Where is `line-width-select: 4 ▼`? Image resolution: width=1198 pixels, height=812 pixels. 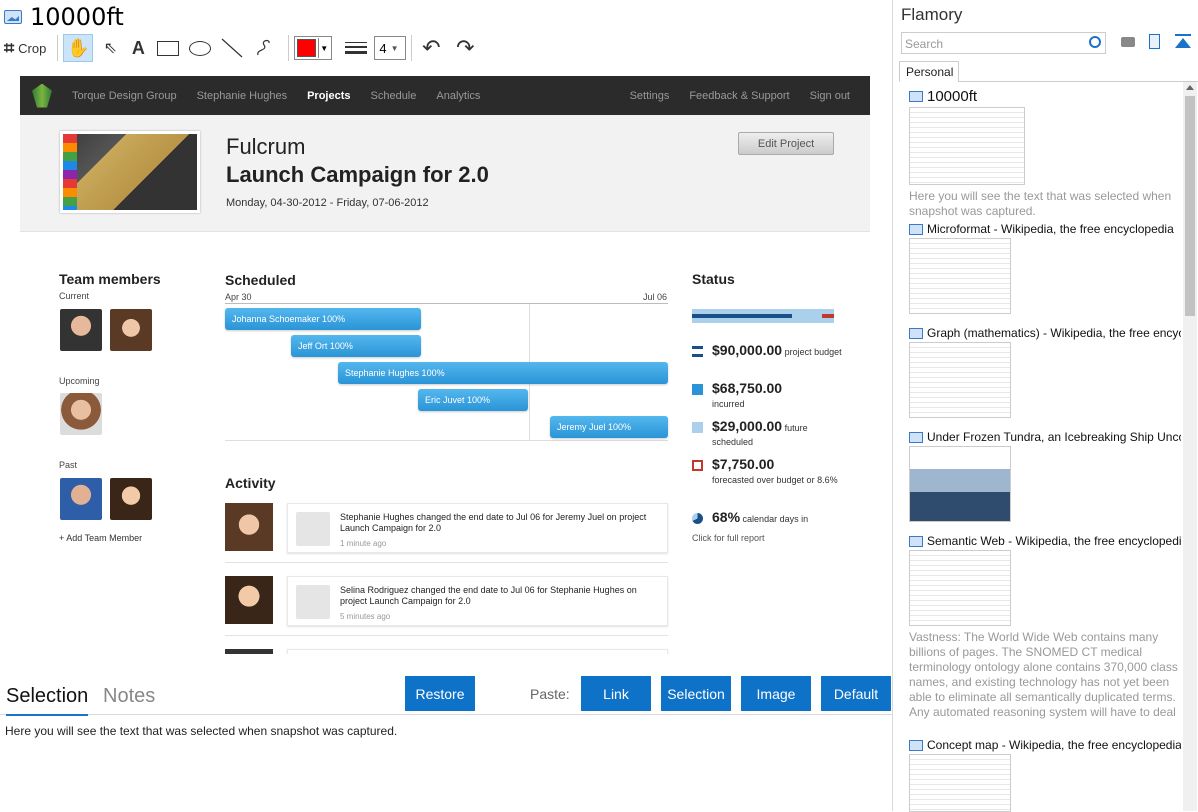 line-width-select: 4 ▼ is located at coordinates (390, 48).